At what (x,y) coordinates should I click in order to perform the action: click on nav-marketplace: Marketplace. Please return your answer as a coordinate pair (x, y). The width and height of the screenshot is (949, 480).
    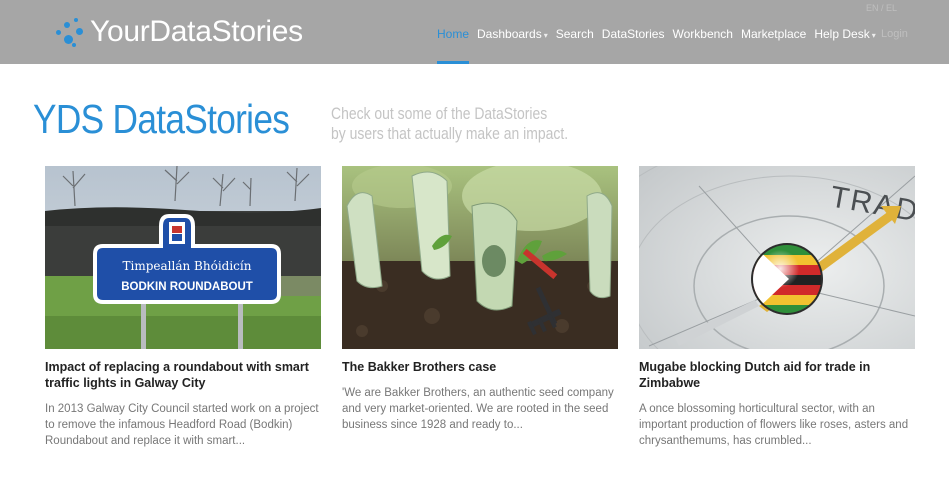
    Looking at the image, I should click on (773, 32).